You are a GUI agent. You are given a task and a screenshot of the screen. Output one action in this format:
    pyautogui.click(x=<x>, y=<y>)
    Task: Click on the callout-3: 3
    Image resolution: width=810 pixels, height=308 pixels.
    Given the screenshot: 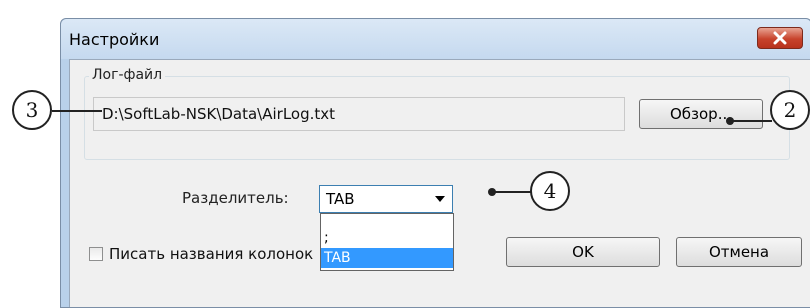 What is the action you would take?
    pyautogui.click(x=32, y=110)
    